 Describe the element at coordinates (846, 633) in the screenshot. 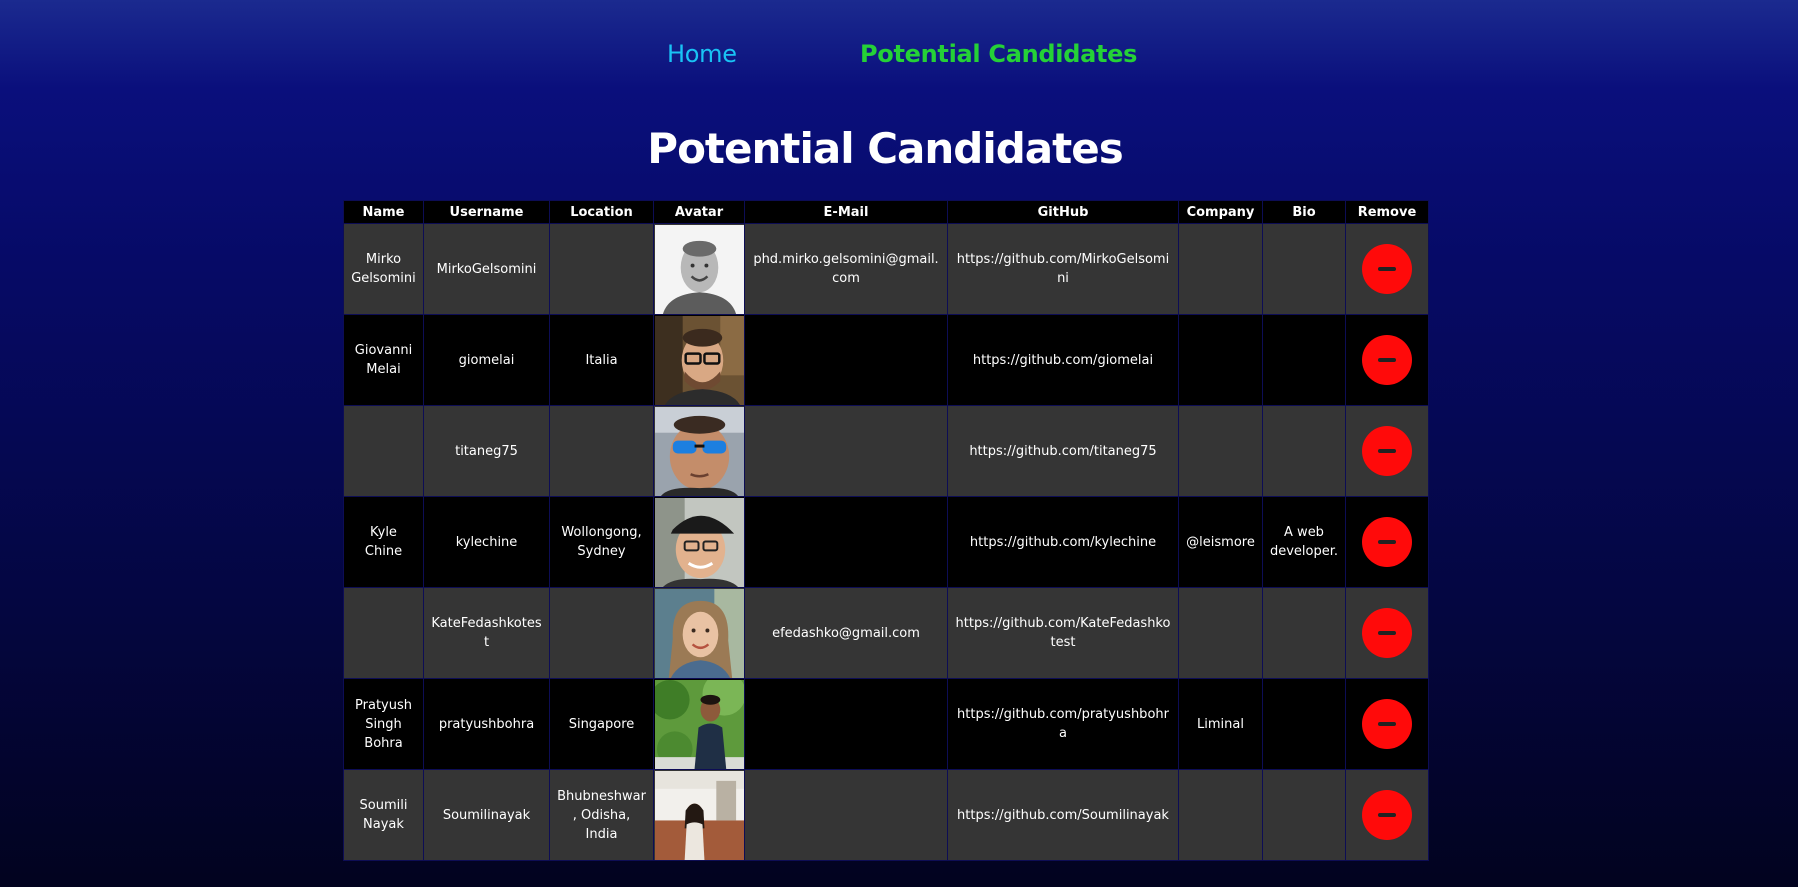

I see `cell-email: efedashko@gmail.com` at that location.